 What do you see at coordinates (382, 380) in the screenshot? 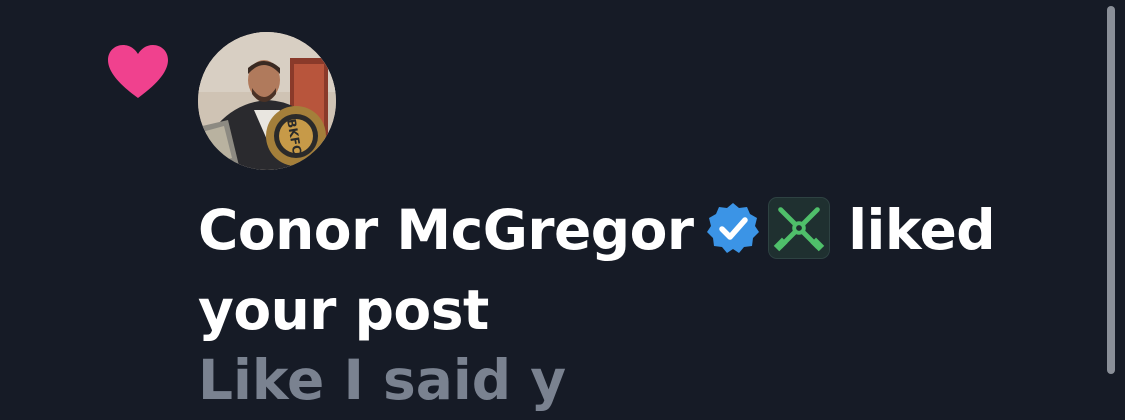
I see `post-preview: Like I said y` at bounding box center [382, 380].